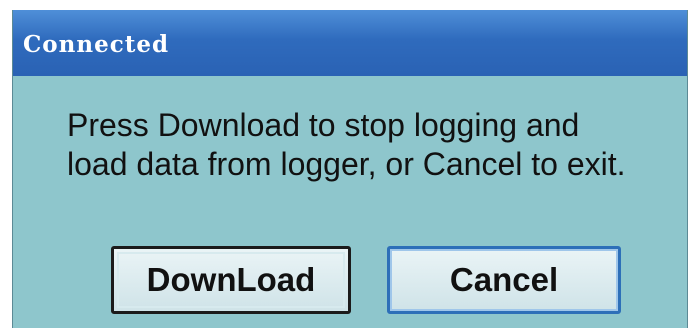  I want to click on cancel-button: Cancel, so click(504, 280).